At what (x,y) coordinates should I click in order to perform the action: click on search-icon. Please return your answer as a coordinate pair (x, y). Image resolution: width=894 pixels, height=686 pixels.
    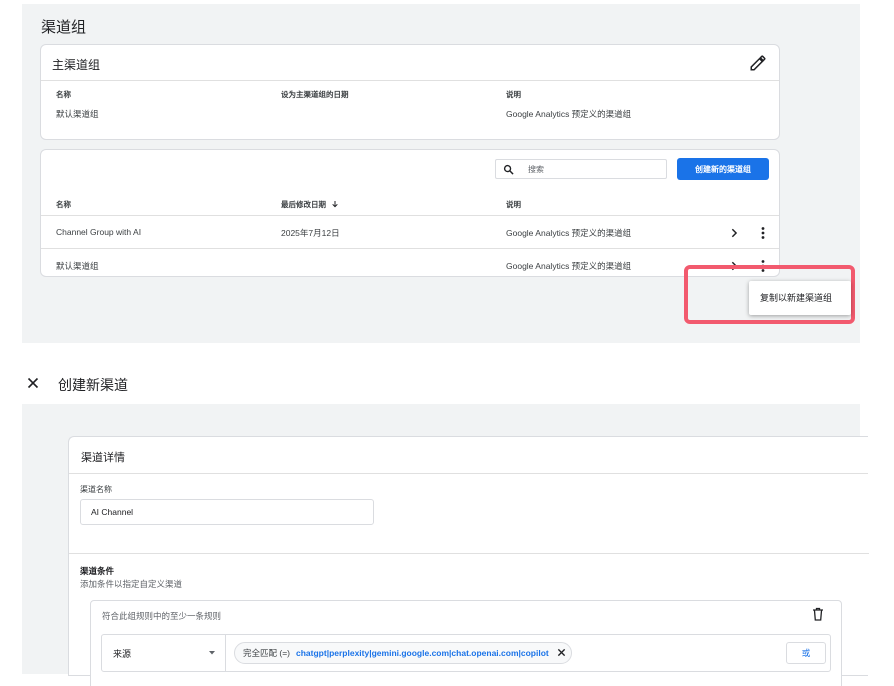
    Looking at the image, I should click on (508, 169).